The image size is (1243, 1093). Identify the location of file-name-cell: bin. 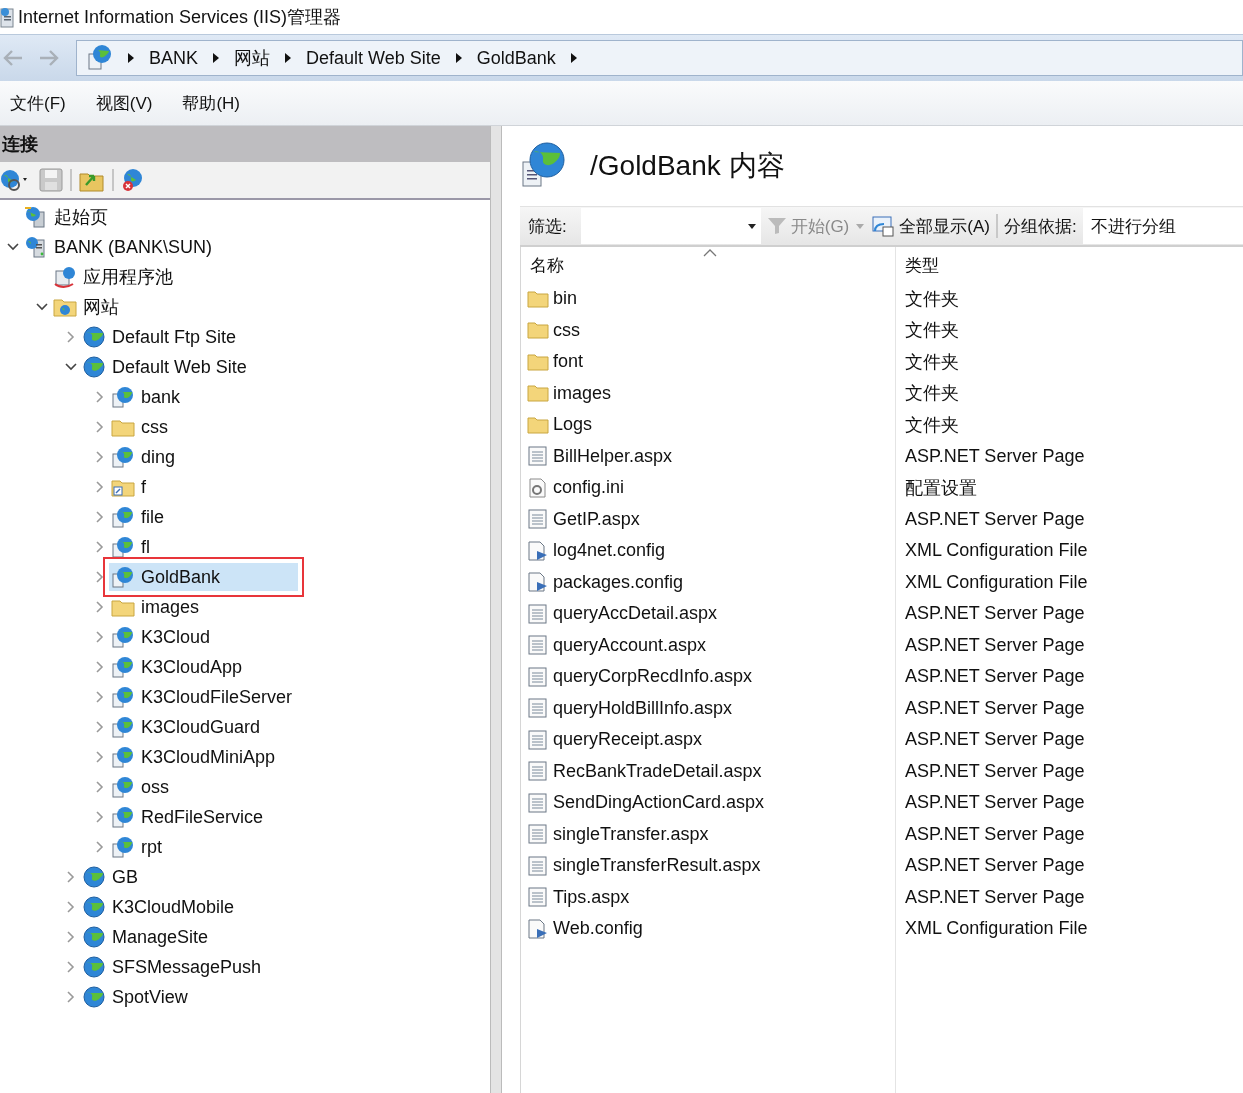
(708, 299).